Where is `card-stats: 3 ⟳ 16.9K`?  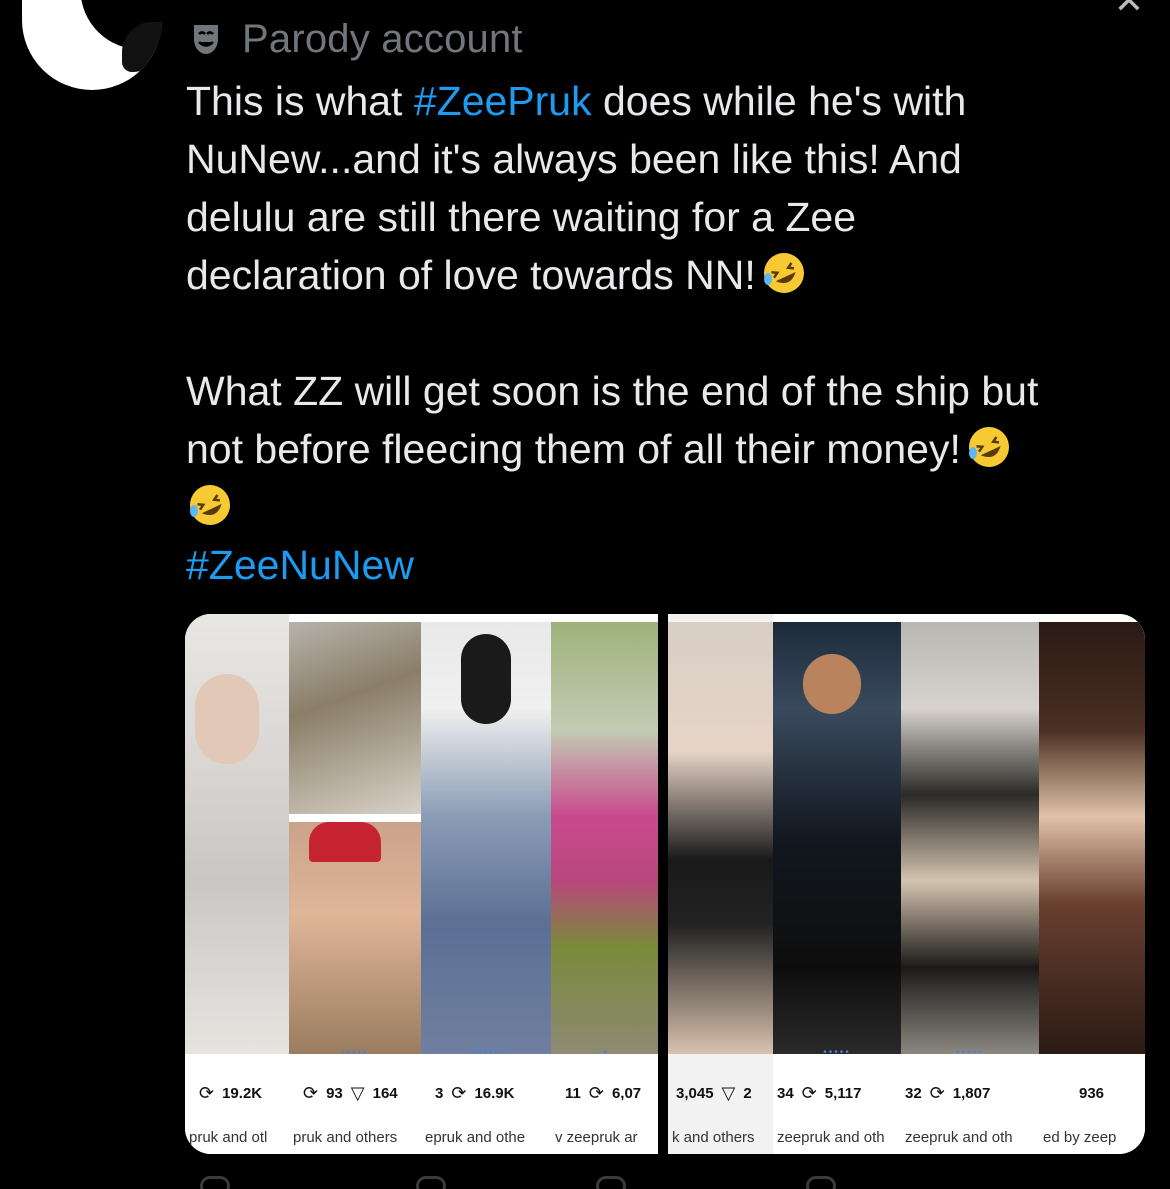
card-stats: 3 ⟳ 16.9K is located at coordinates (486, 1093).